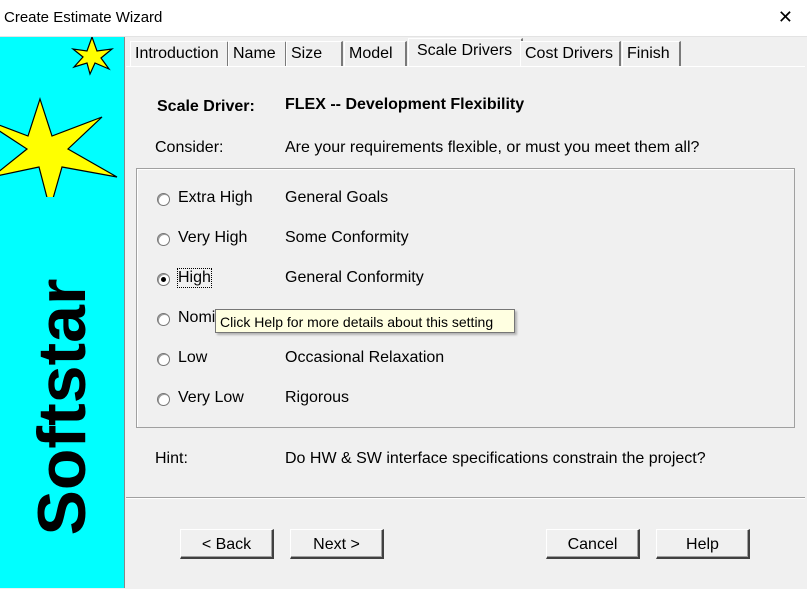  What do you see at coordinates (213, 237) in the screenshot?
I see `rating-label: Very High` at bounding box center [213, 237].